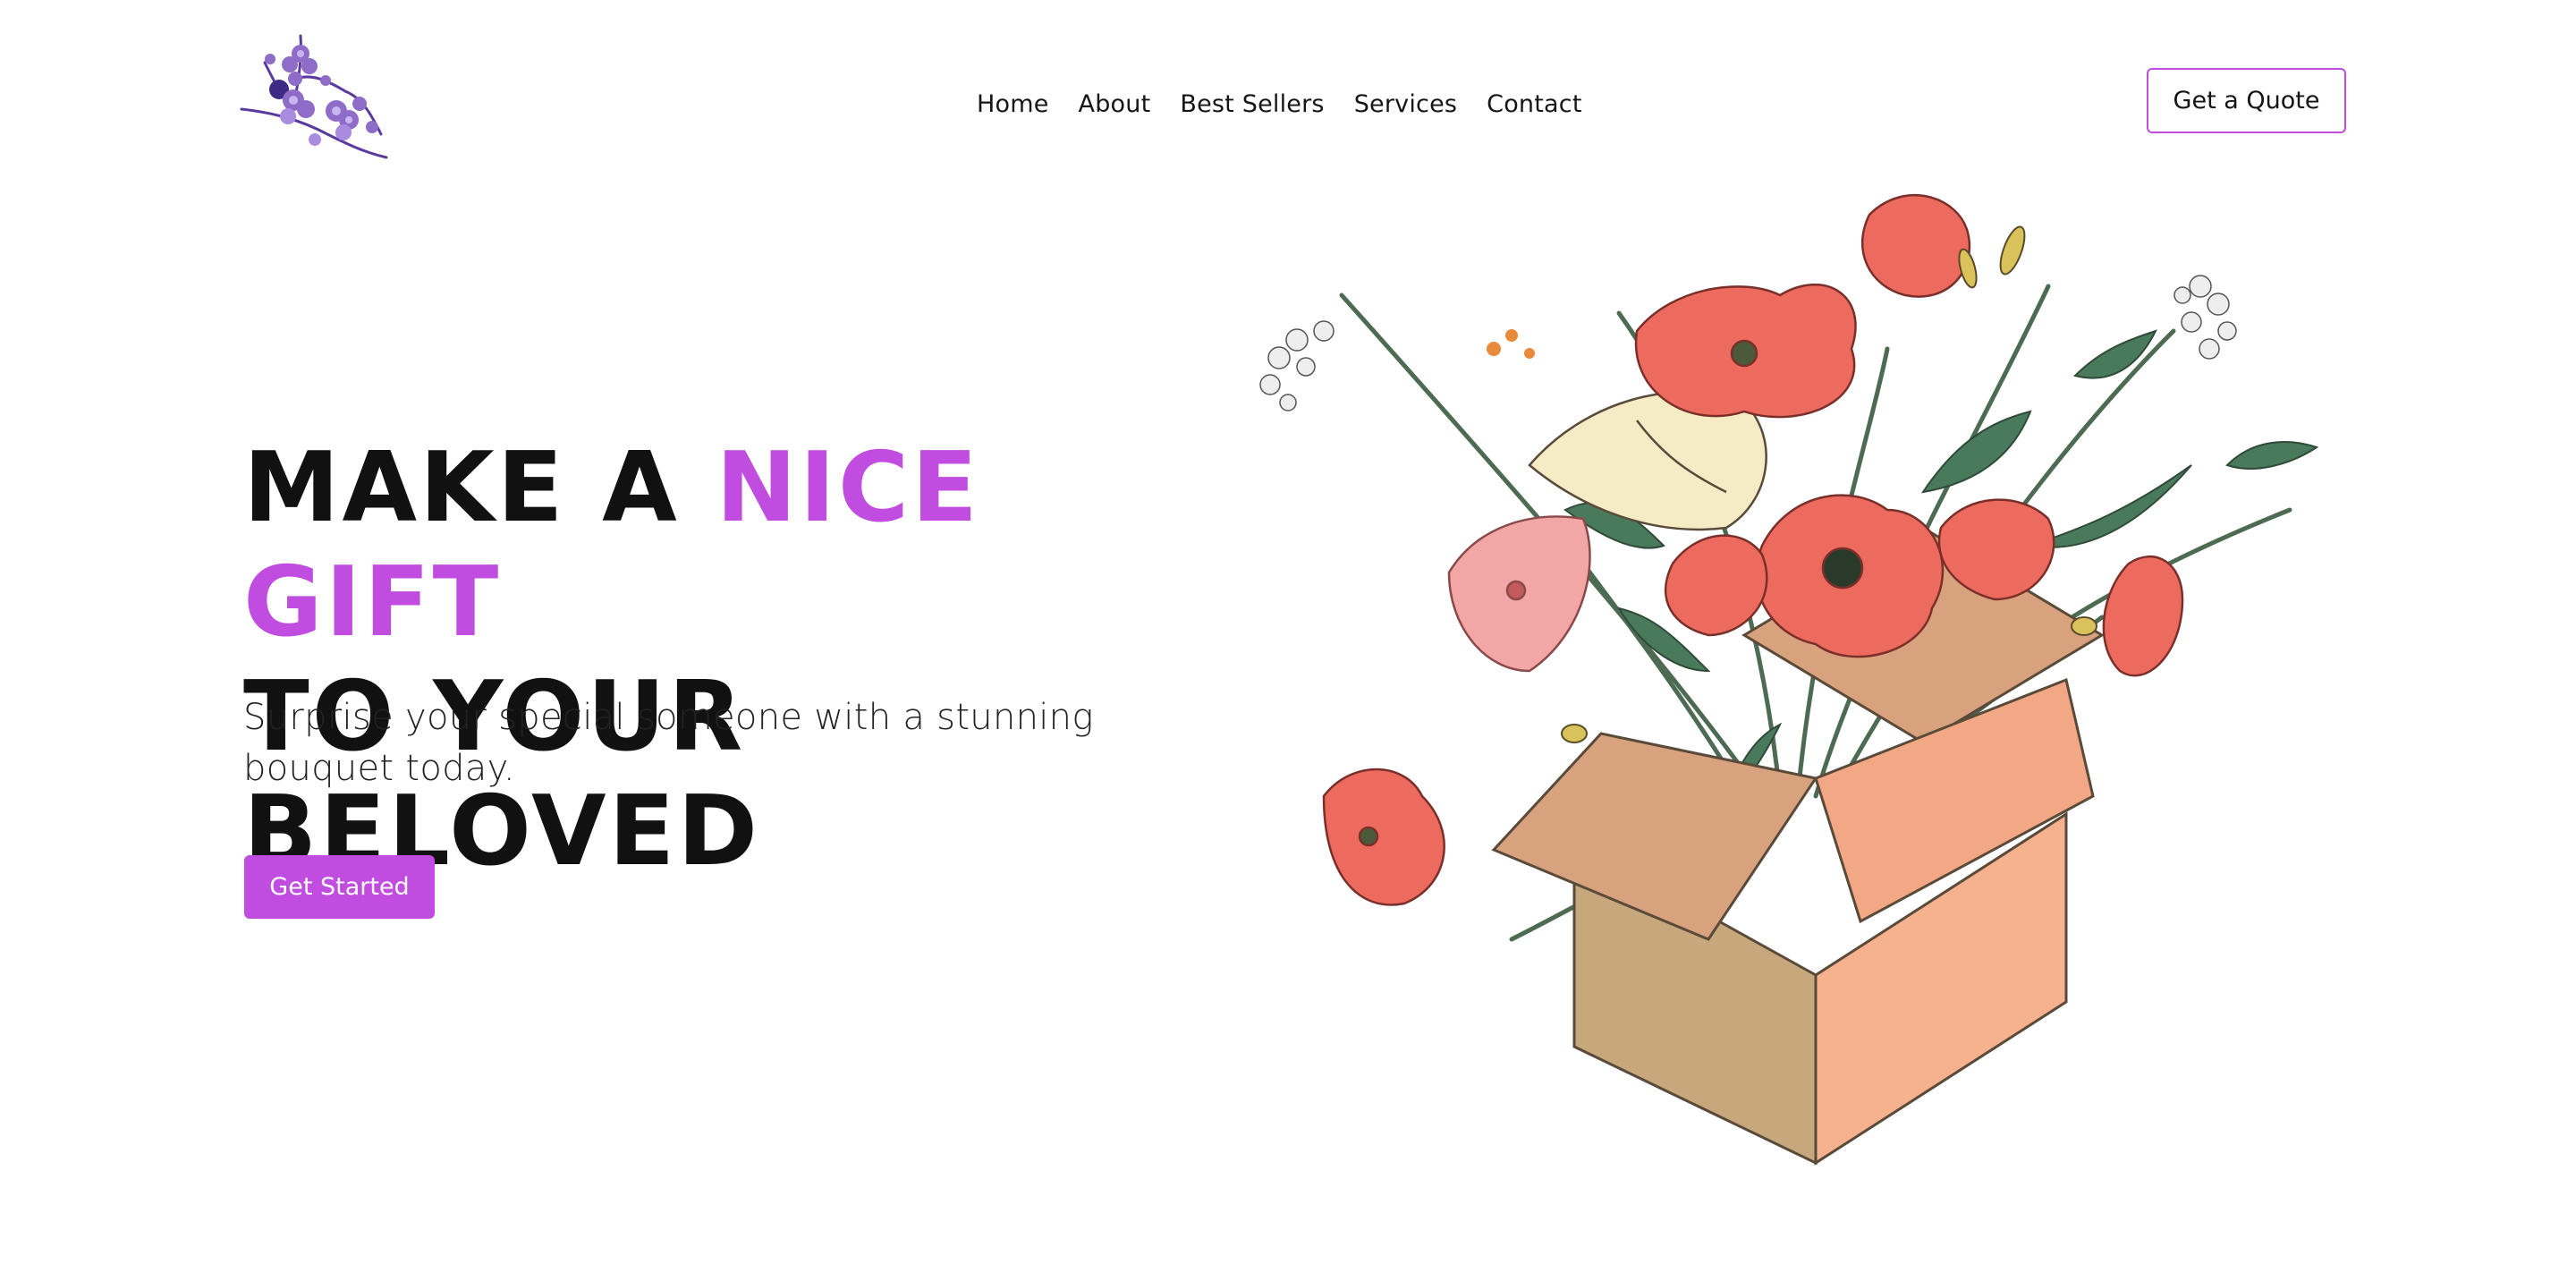 The height and width of the screenshot is (1281, 2576). I want to click on nav-best-sellers: Best Sellers, so click(1252, 104).